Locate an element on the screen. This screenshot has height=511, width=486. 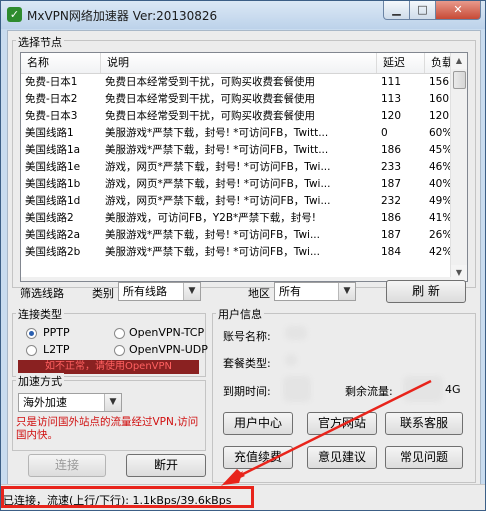
openvpn-udp-radio is located at coordinates (119, 350).